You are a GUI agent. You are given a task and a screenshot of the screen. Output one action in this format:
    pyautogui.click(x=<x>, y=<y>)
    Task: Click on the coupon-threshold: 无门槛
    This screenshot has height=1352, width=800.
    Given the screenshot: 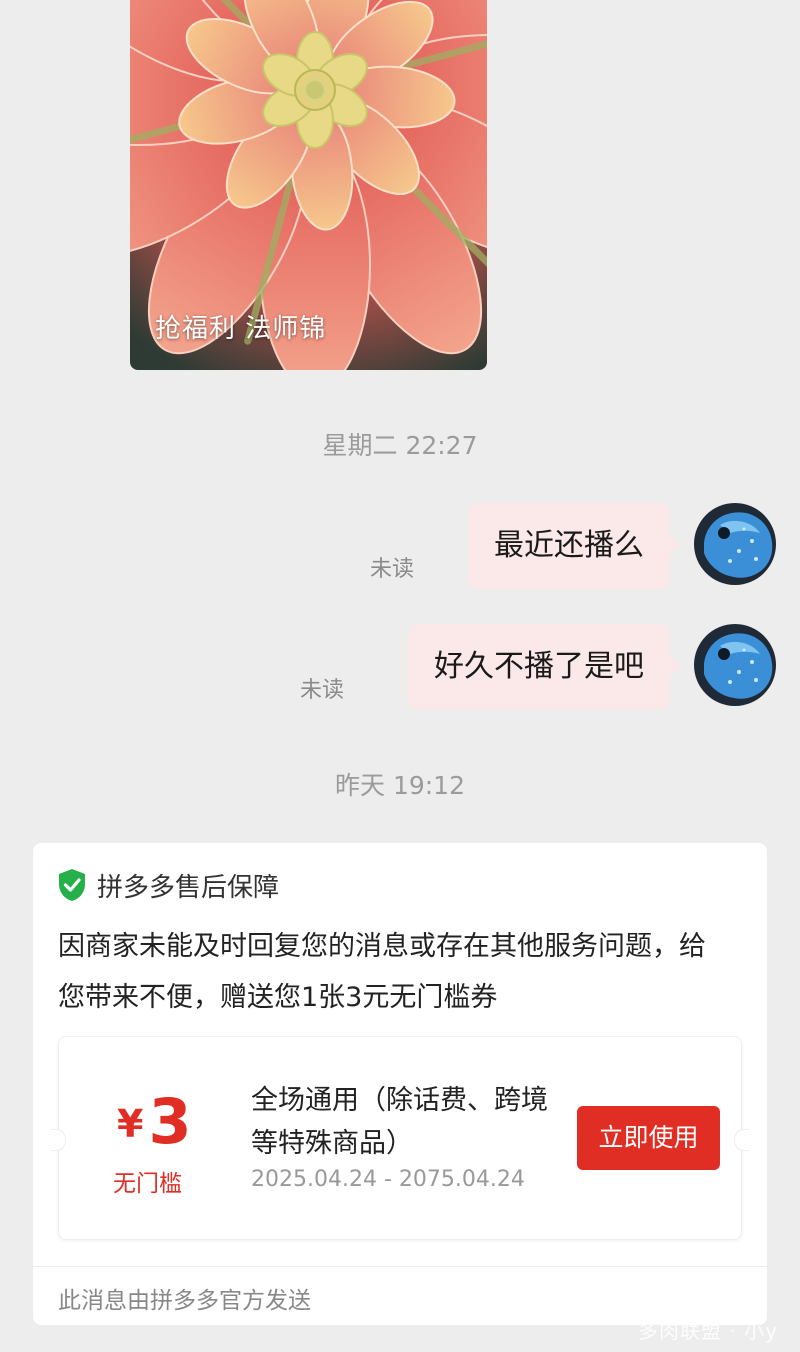 What is the action you would take?
    pyautogui.click(x=147, y=1184)
    